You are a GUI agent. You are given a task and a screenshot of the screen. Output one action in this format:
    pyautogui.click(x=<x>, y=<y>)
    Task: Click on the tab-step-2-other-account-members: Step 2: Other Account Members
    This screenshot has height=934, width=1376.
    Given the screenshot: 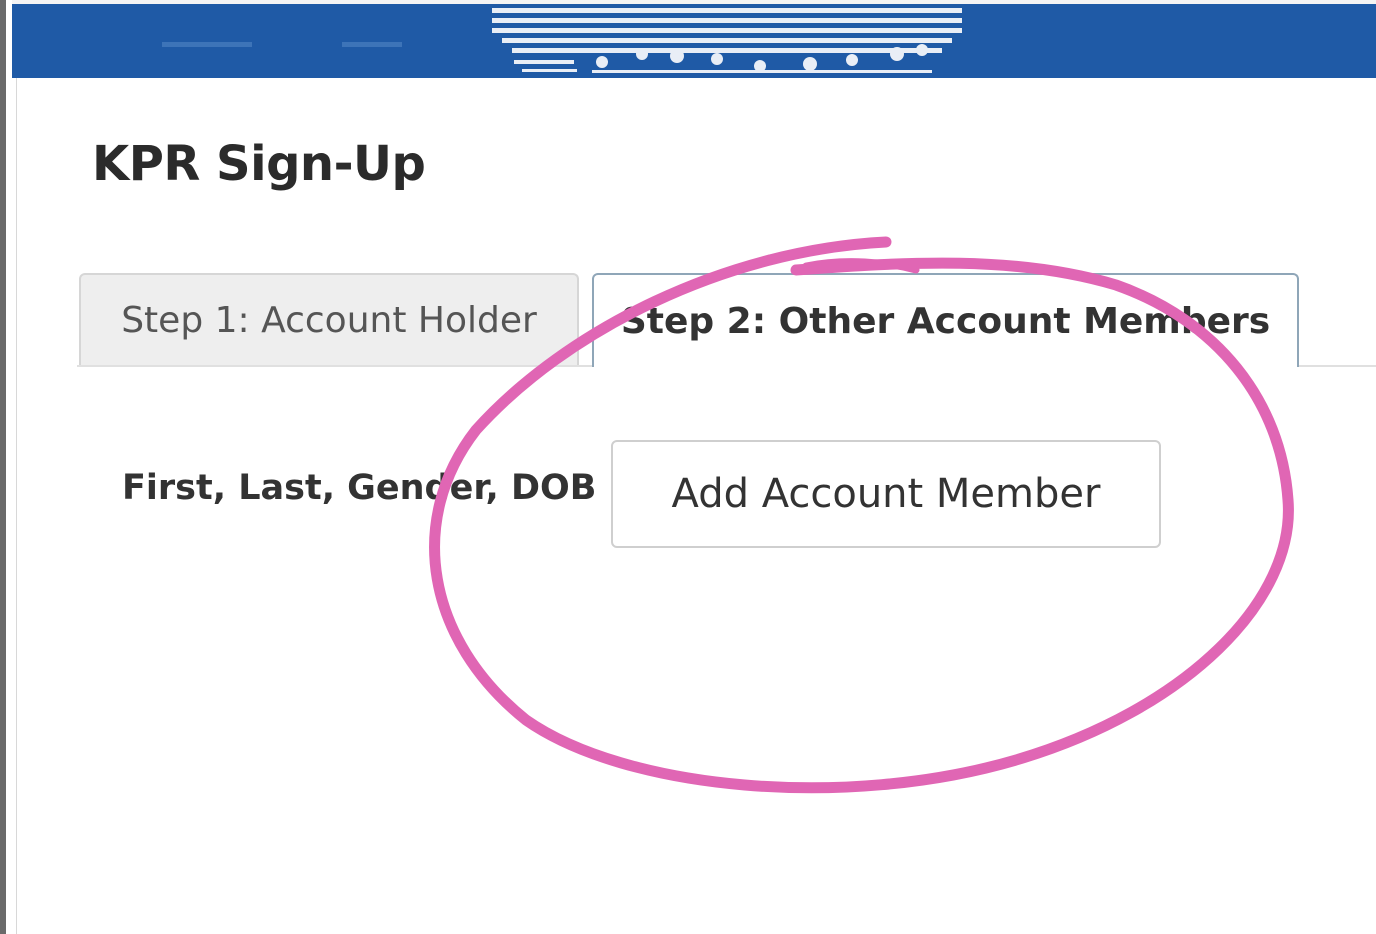 What is the action you would take?
    pyautogui.click(x=945, y=320)
    